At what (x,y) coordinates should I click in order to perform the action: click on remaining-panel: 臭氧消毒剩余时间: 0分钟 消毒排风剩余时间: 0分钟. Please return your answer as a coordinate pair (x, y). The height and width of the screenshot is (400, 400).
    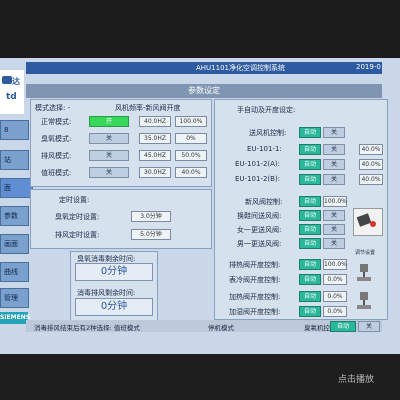
    Looking at the image, I should click on (114, 286).